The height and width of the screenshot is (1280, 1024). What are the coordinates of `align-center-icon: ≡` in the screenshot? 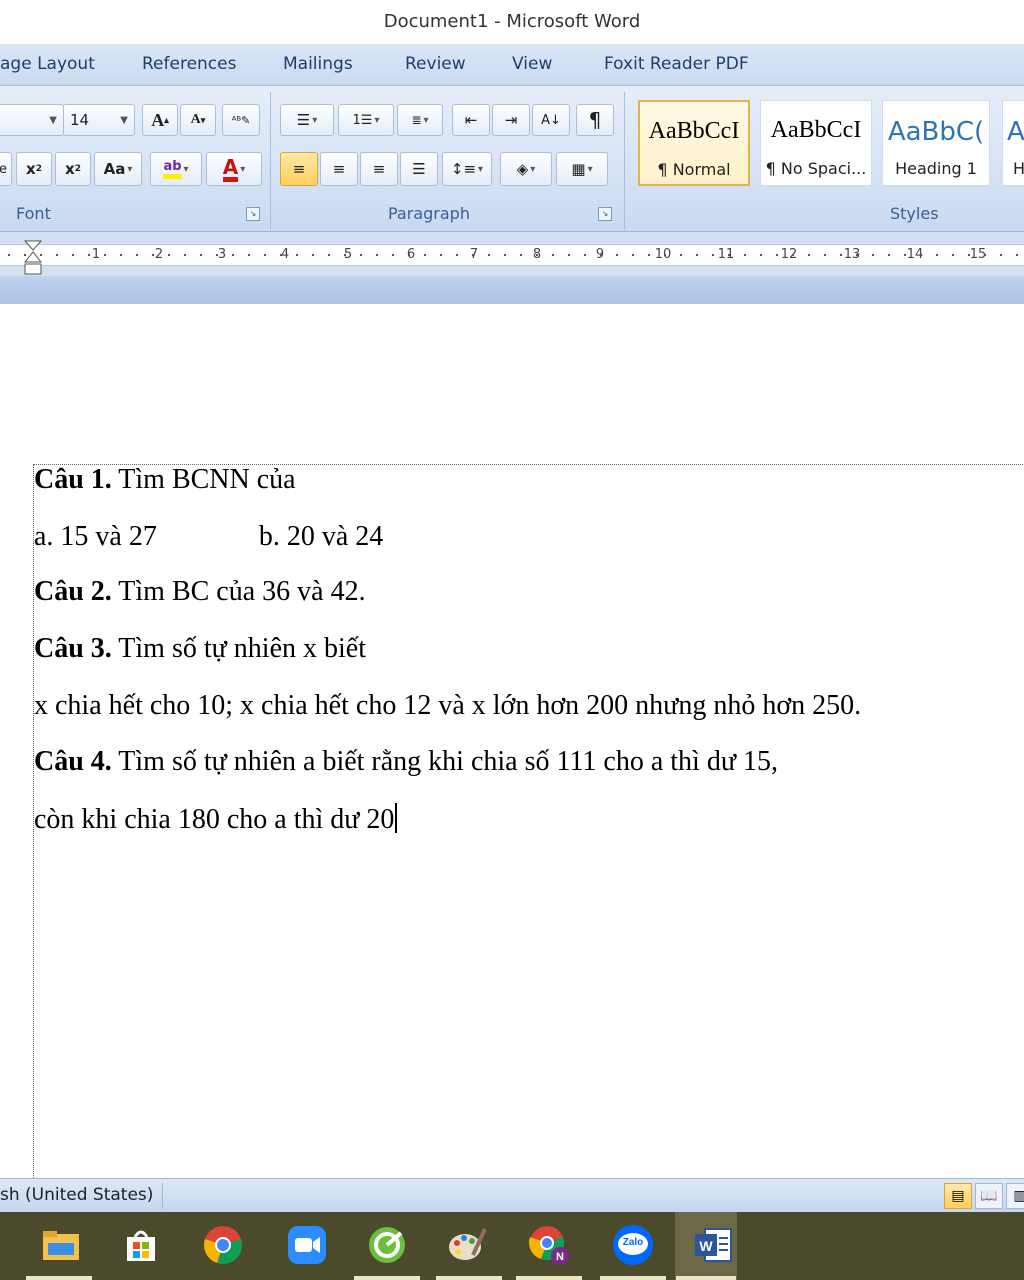 It's located at (339, 169).